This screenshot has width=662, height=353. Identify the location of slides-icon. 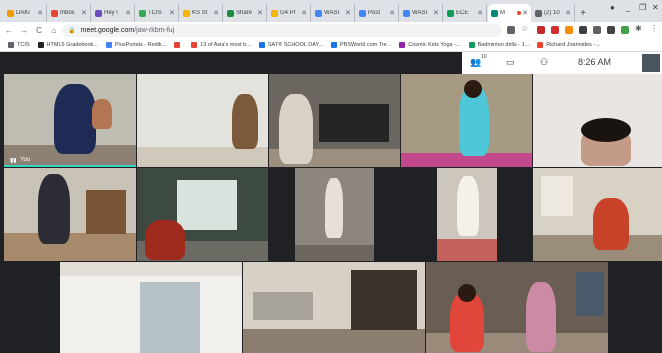
(274, 13).